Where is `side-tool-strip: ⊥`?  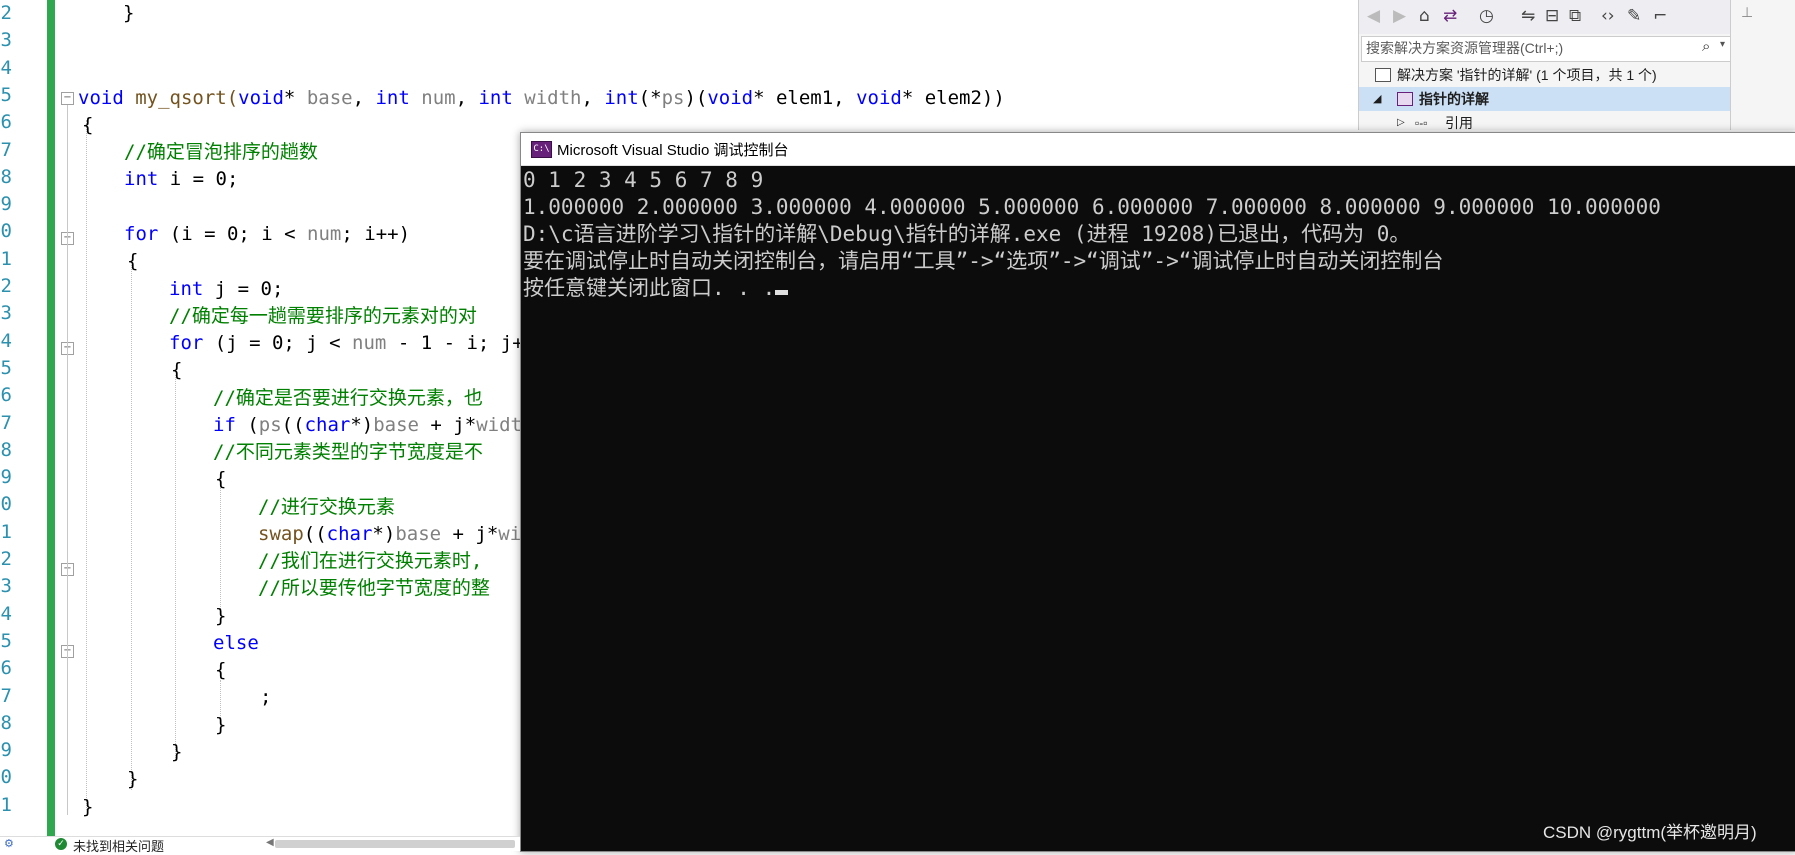 side-tool-strip: ⊥ is located at coordinates (1762, 65).